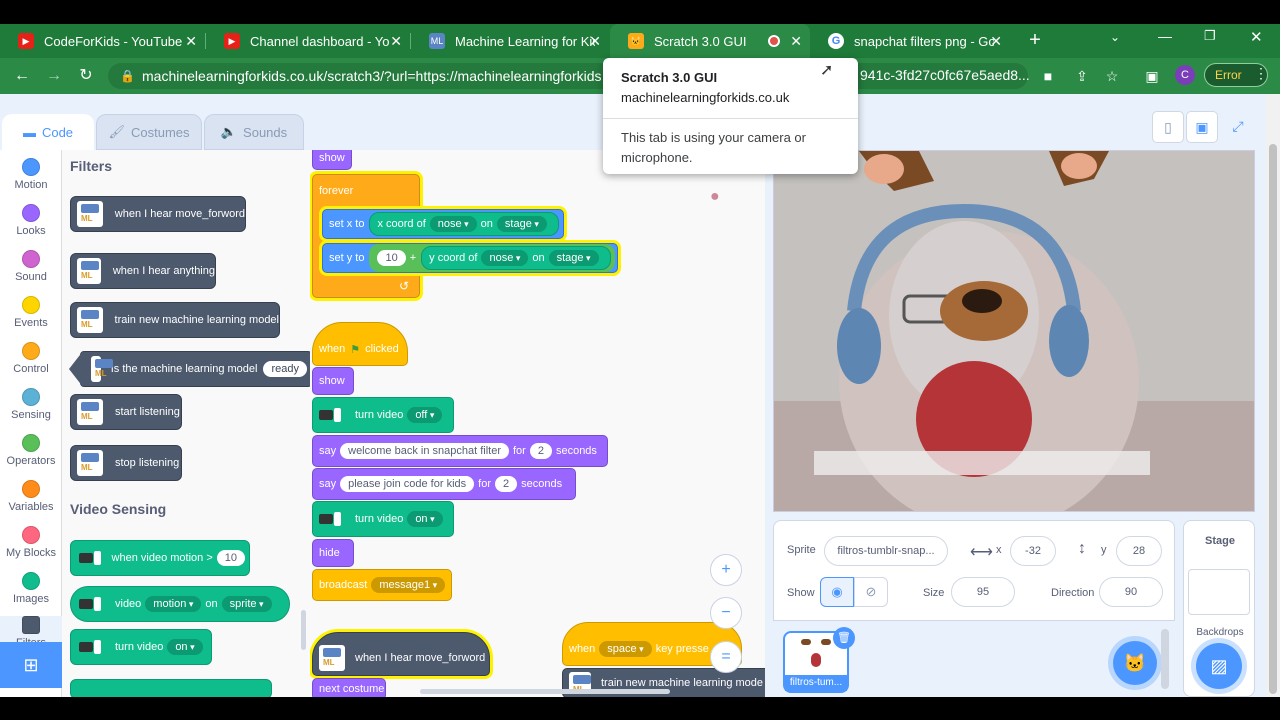 The width and height of the screenshot is (1280, 720). I want to click on restore-icon: ❐, so click(1210, 36).